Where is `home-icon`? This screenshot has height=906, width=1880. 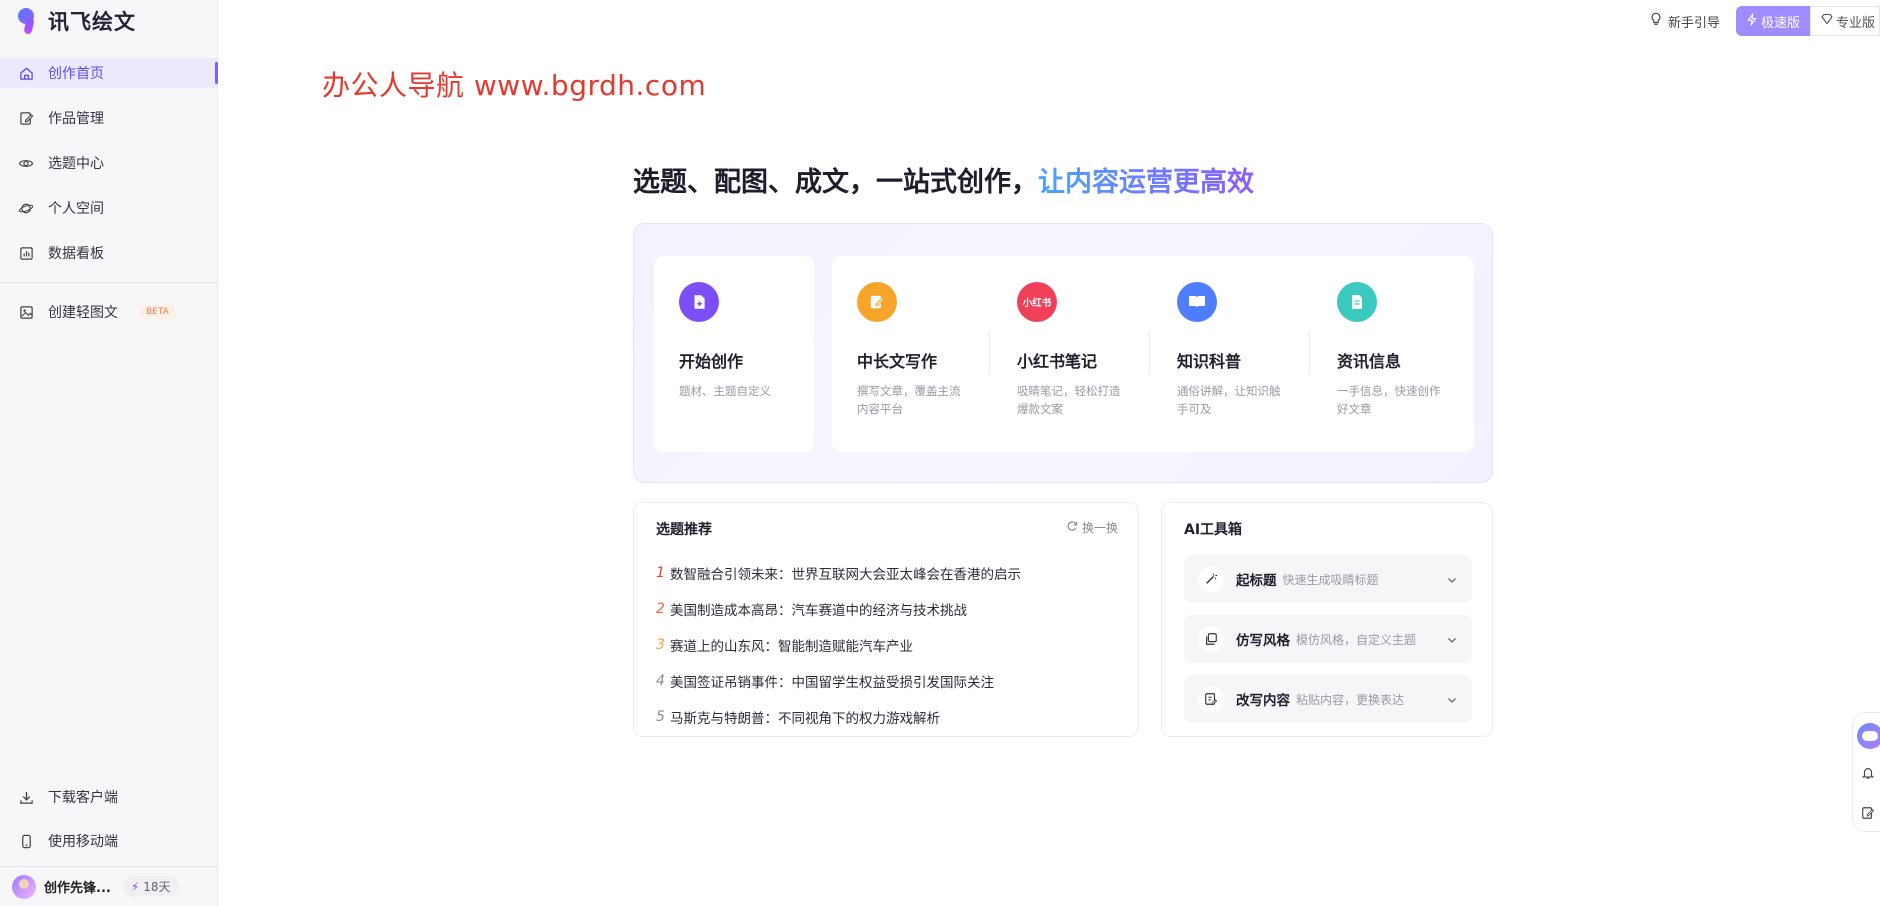
home-icon is located at coordinates (26, 73).